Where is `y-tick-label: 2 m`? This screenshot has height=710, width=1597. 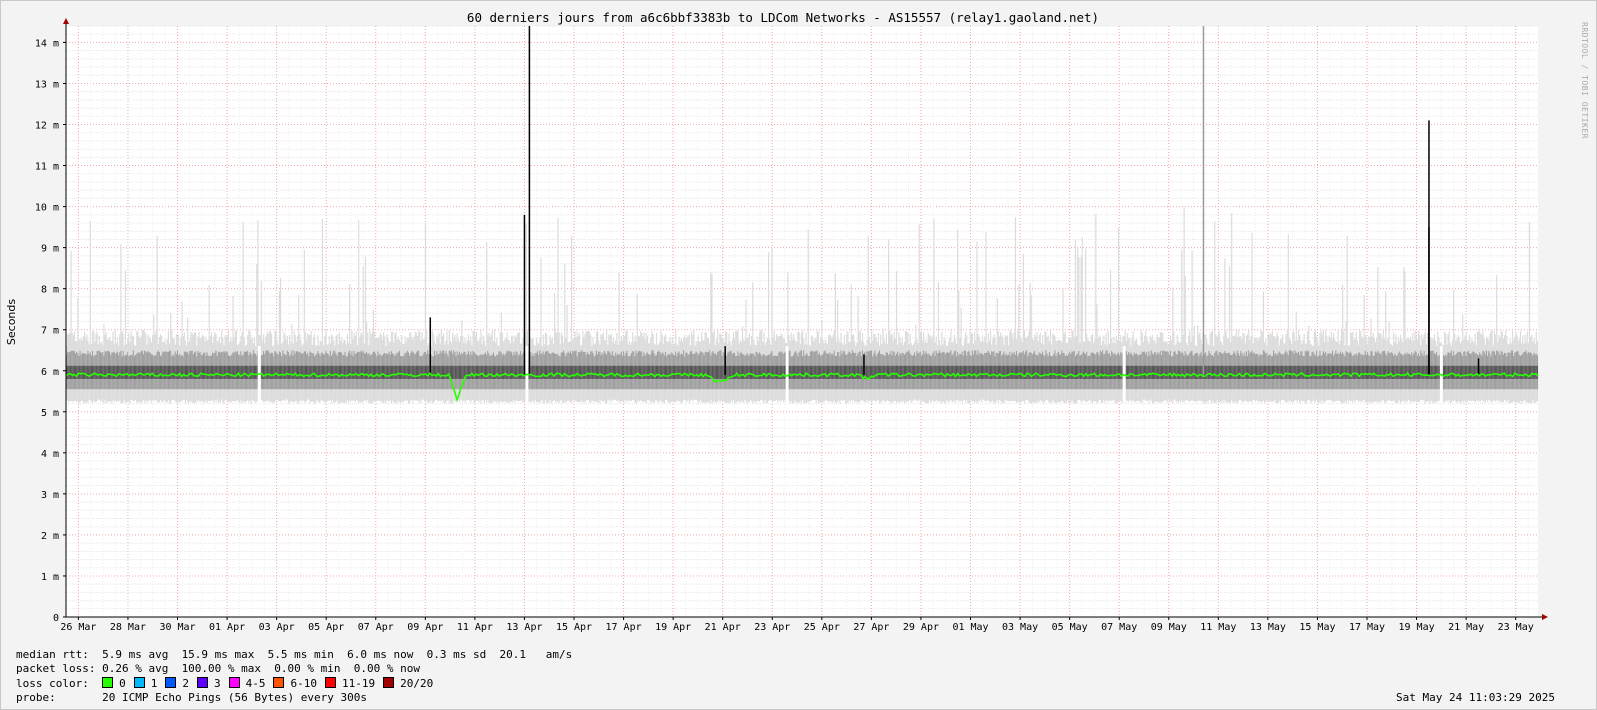 y-tick-label: 2 m is located at coordinates (50, 536).